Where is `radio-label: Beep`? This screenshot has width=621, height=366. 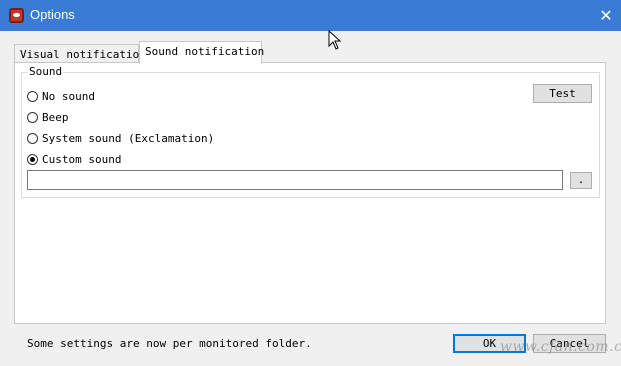
radio-label: Beep is located at coordinates (55, 117).